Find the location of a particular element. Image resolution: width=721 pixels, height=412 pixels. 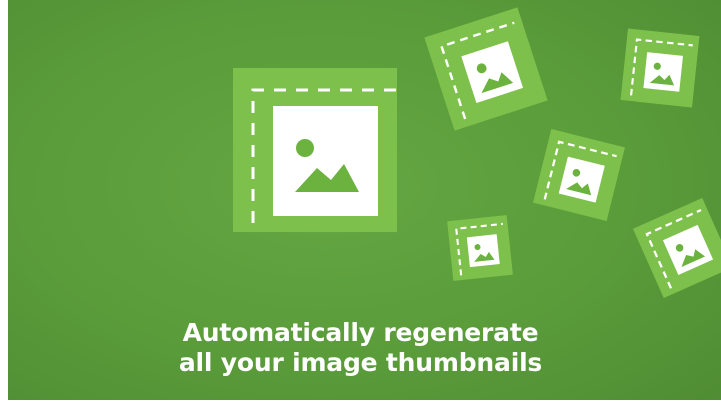

thumbnail-top-right is located at coordinates (660, 68).